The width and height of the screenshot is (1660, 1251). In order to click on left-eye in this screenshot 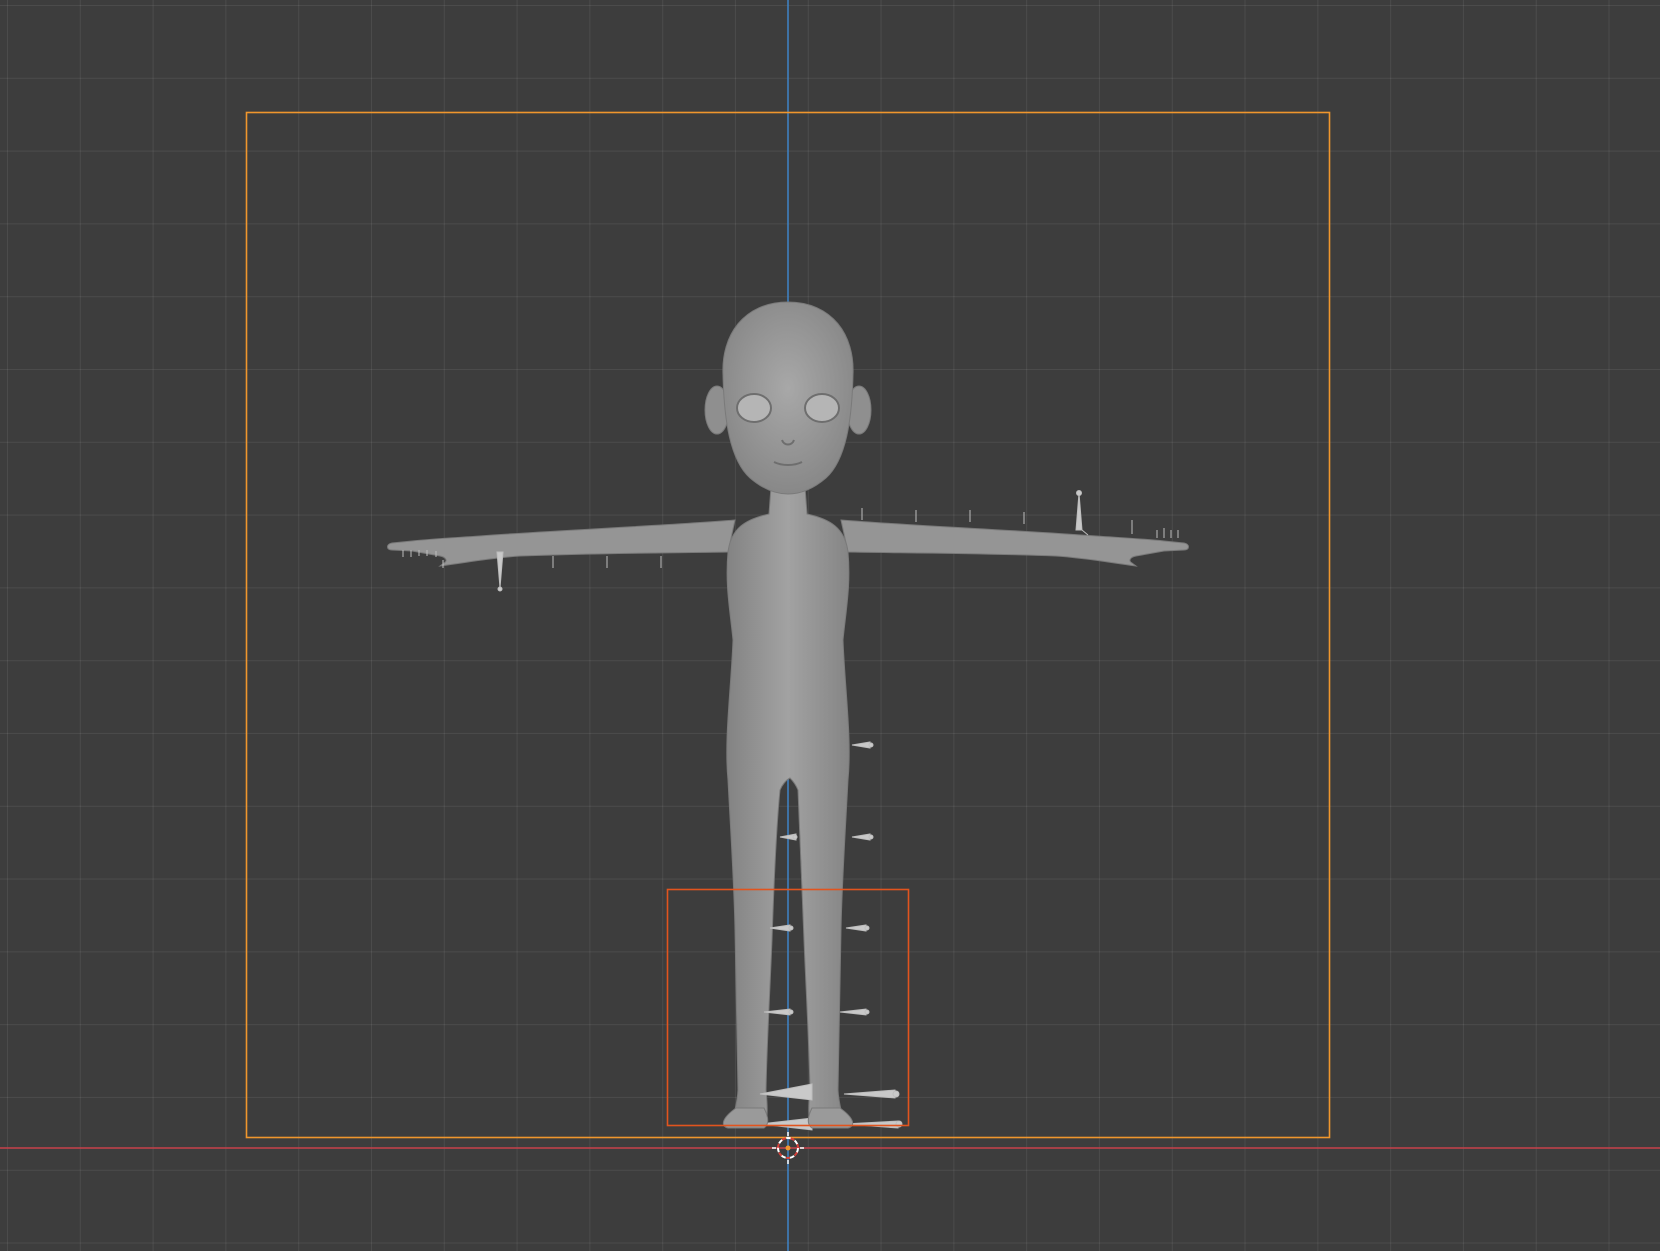, I will do `click(754, 408)`.